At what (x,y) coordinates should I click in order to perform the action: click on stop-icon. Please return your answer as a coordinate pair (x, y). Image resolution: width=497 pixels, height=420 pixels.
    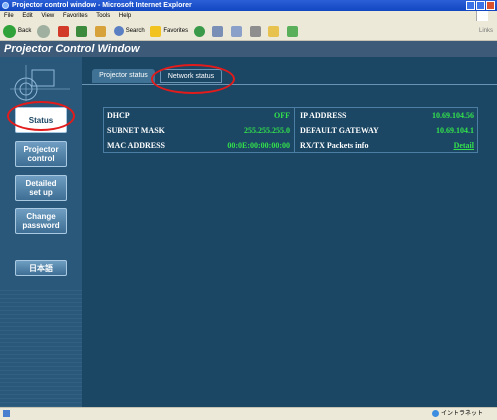
    Looking at the image, I should click on (63, 31).